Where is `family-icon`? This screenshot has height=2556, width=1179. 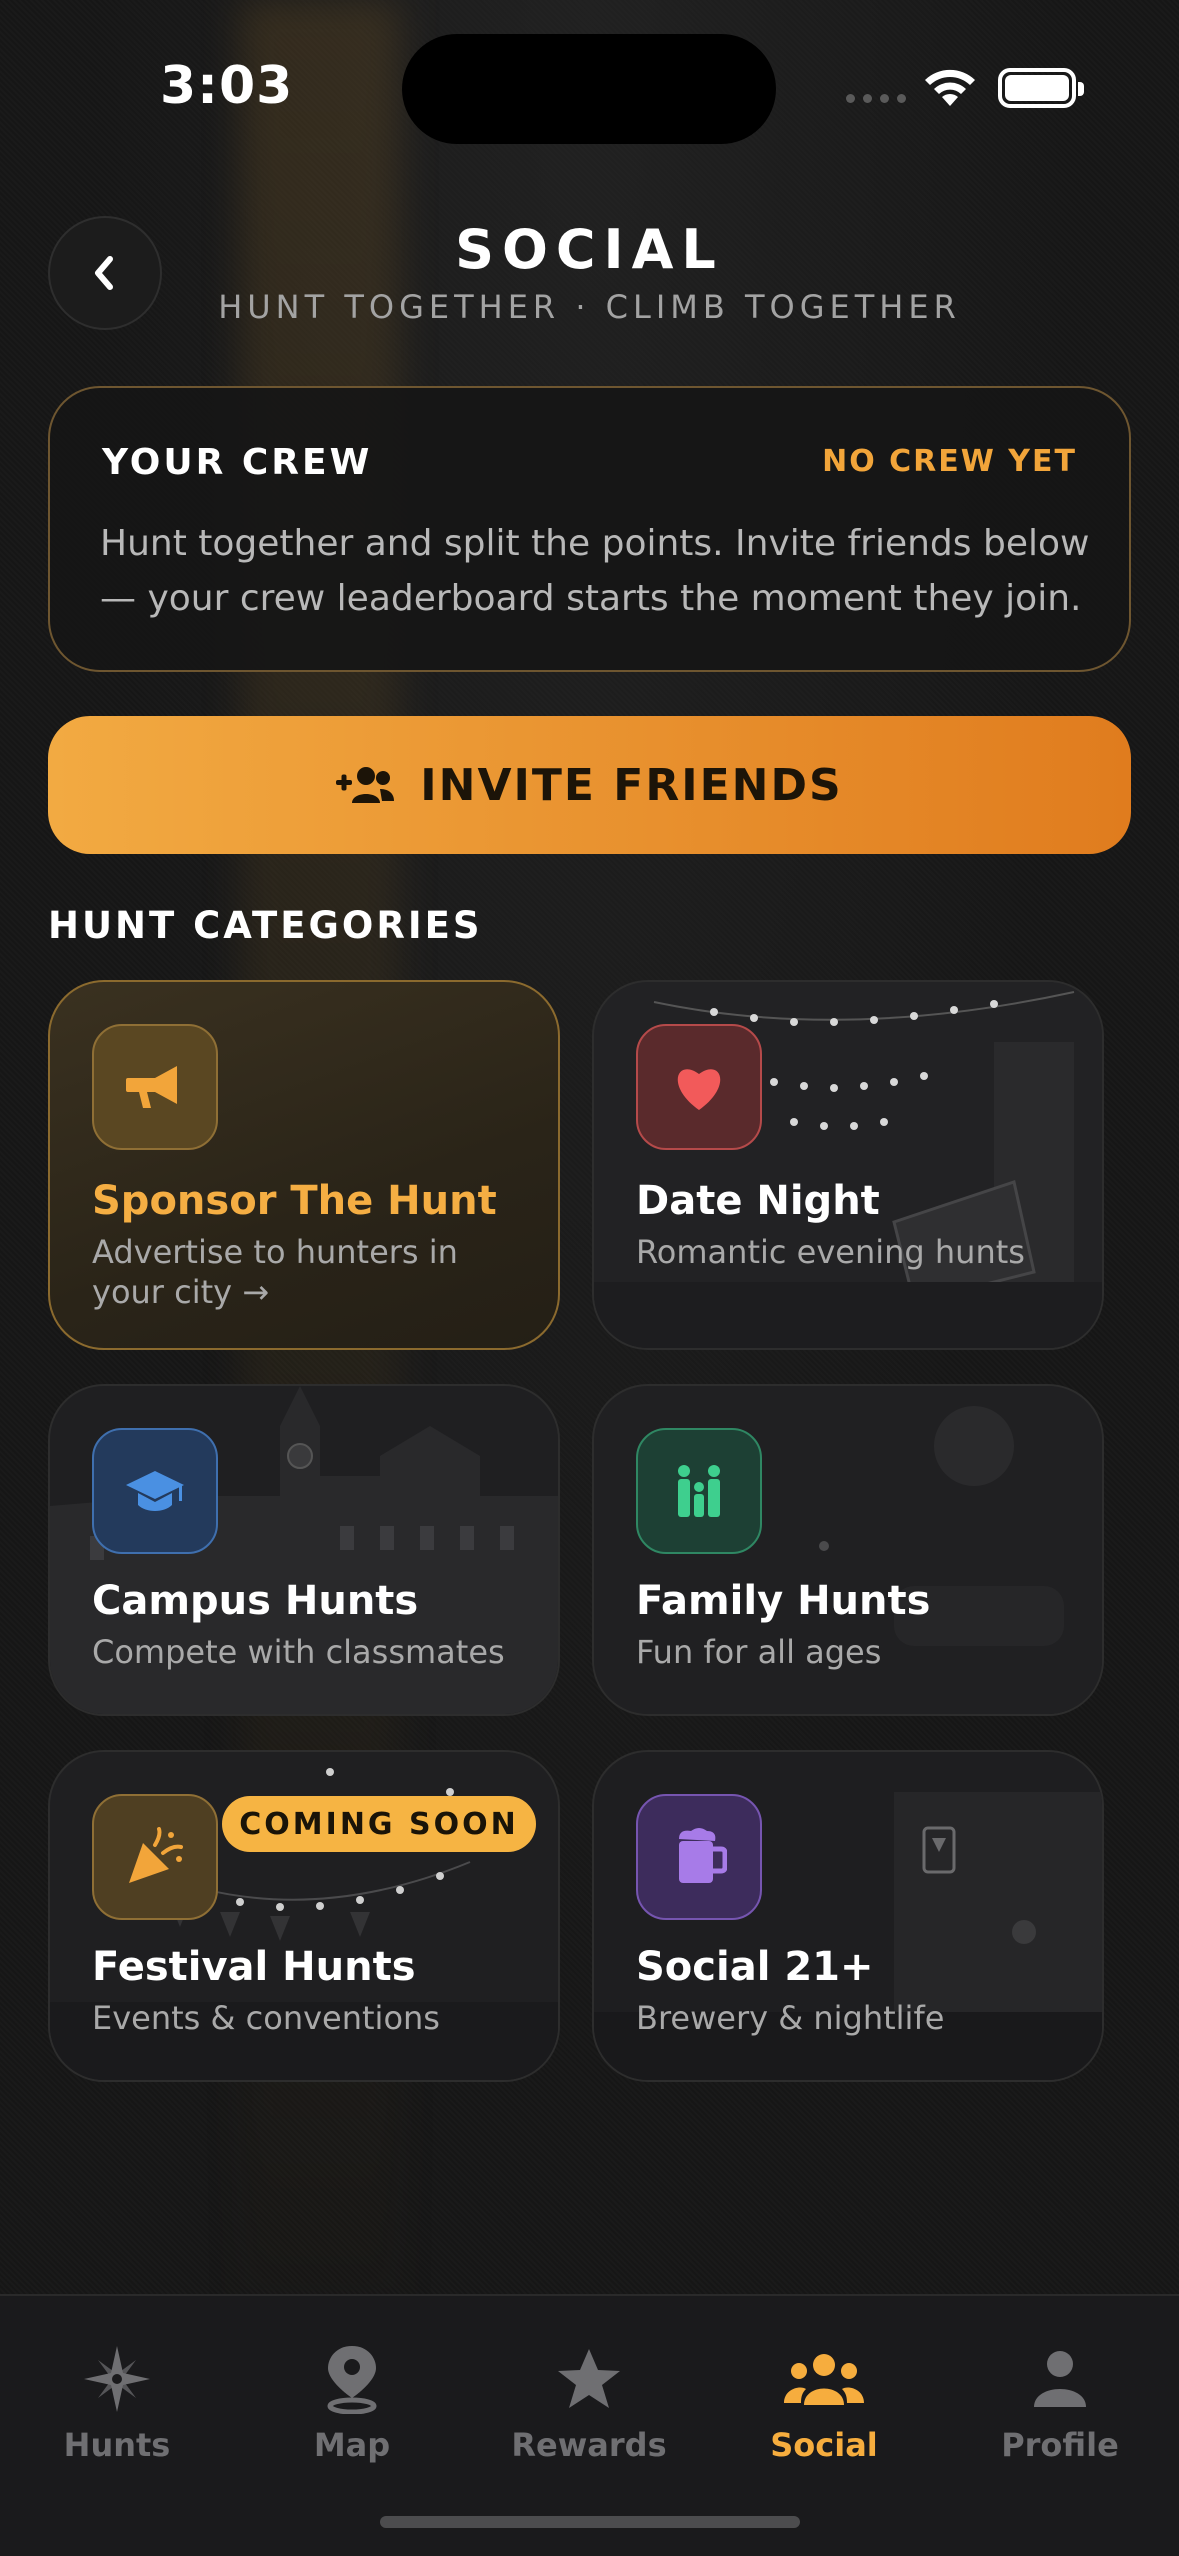
family-icon is located at coordinates (699, 1491).